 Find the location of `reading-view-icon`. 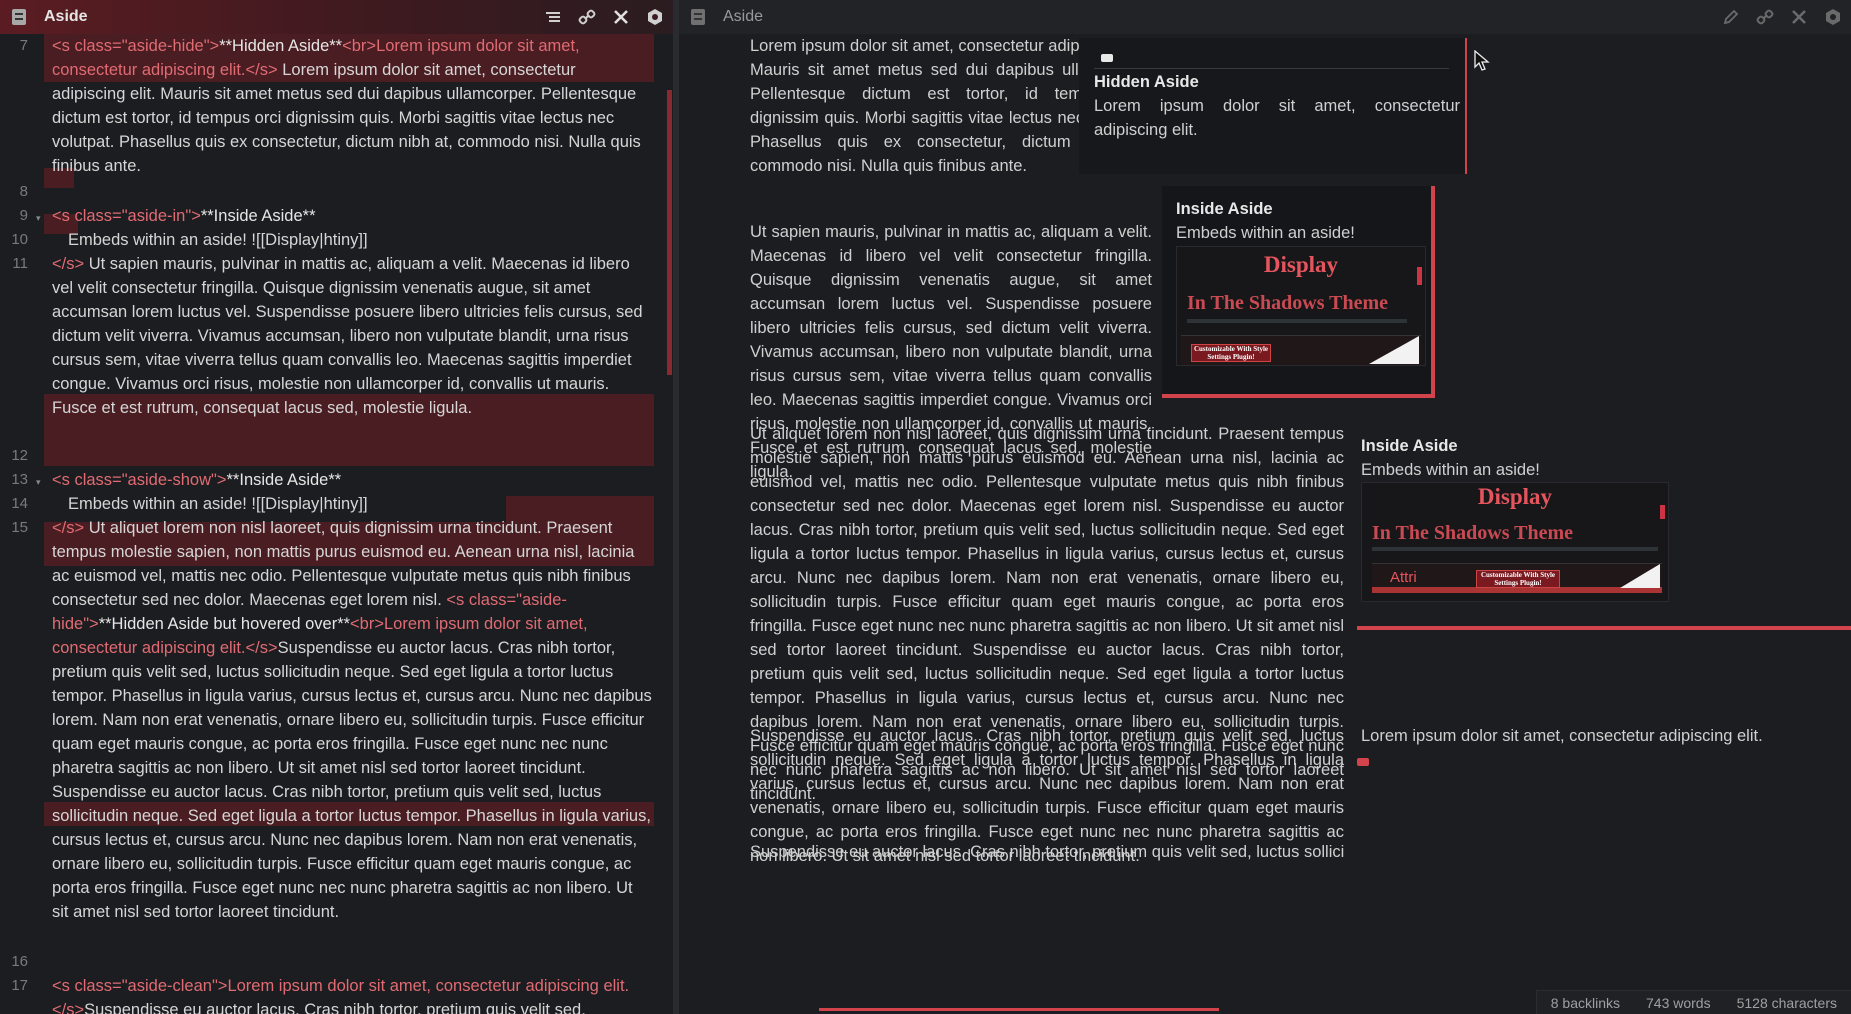

reading-view-icon is located at coordinates (553, 17).